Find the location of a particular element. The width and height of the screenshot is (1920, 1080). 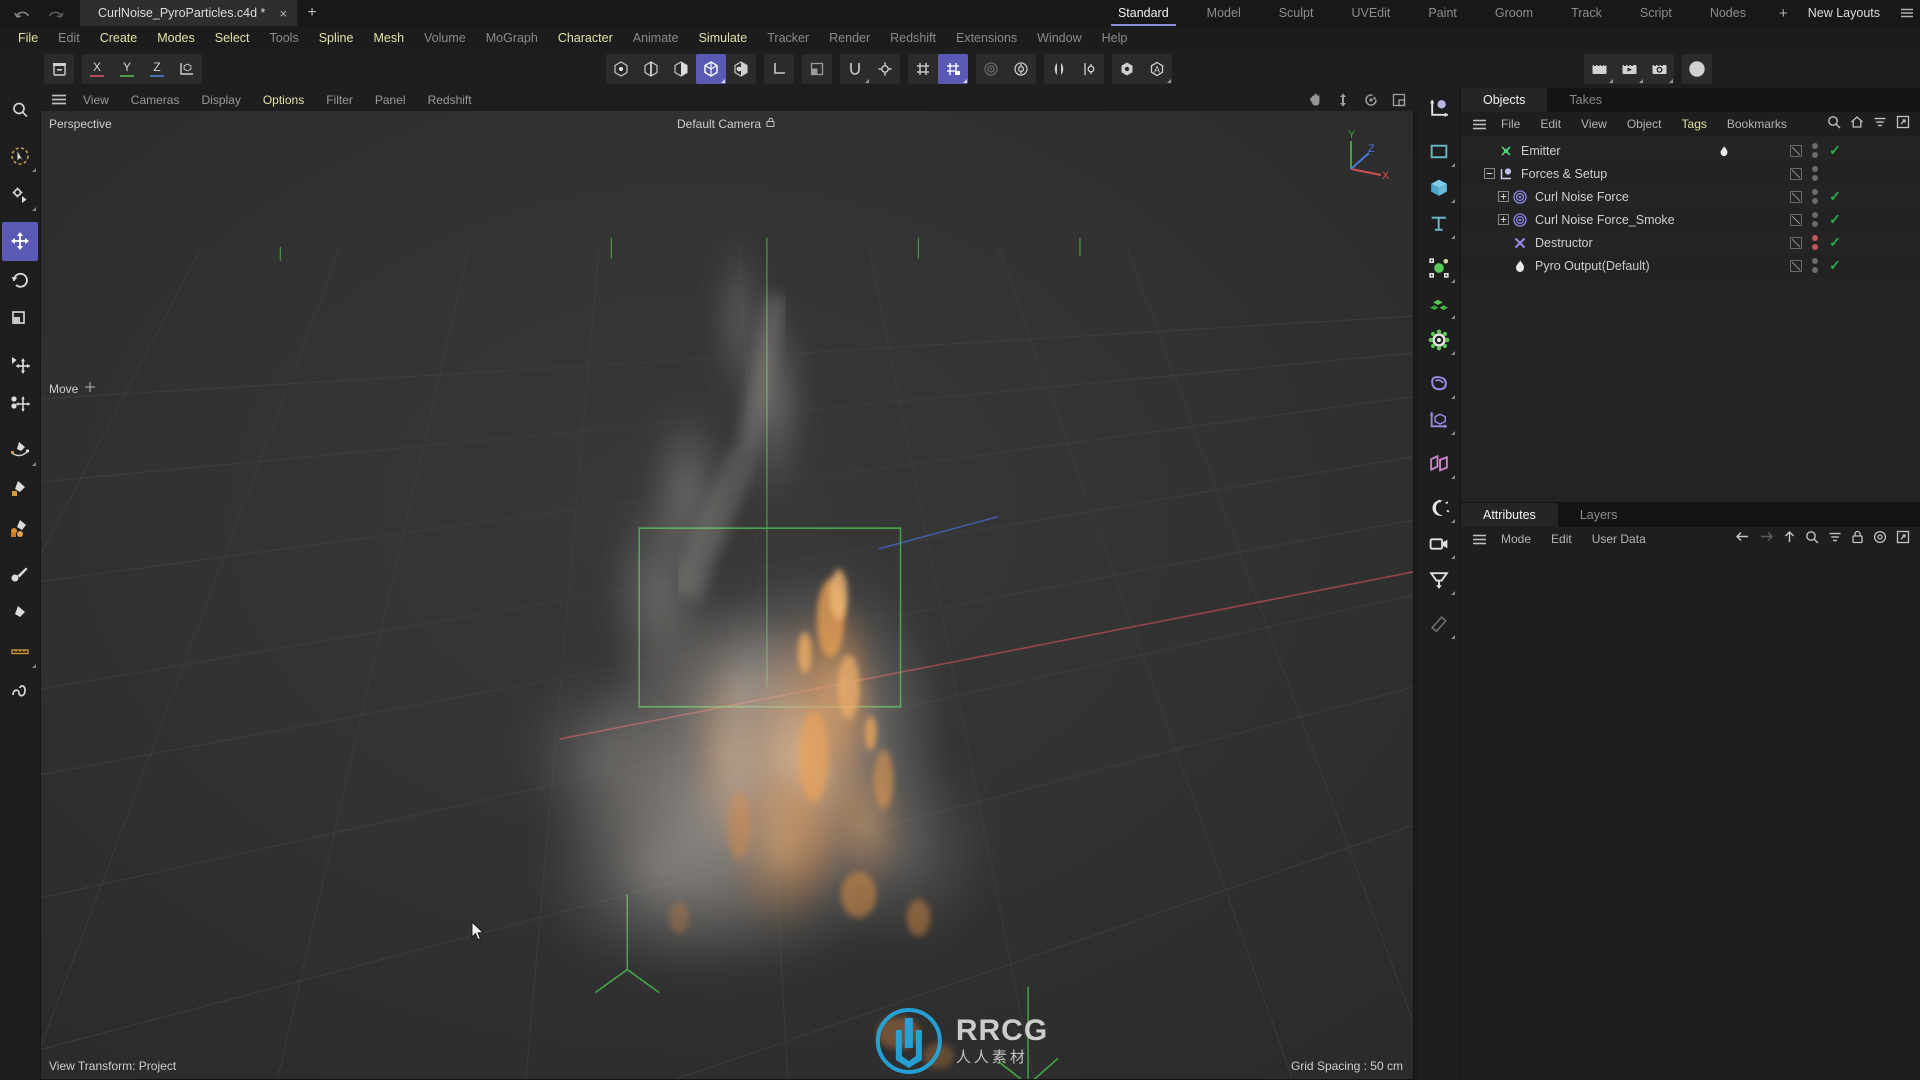

ruler-icon is located at coordinates (20, 652).